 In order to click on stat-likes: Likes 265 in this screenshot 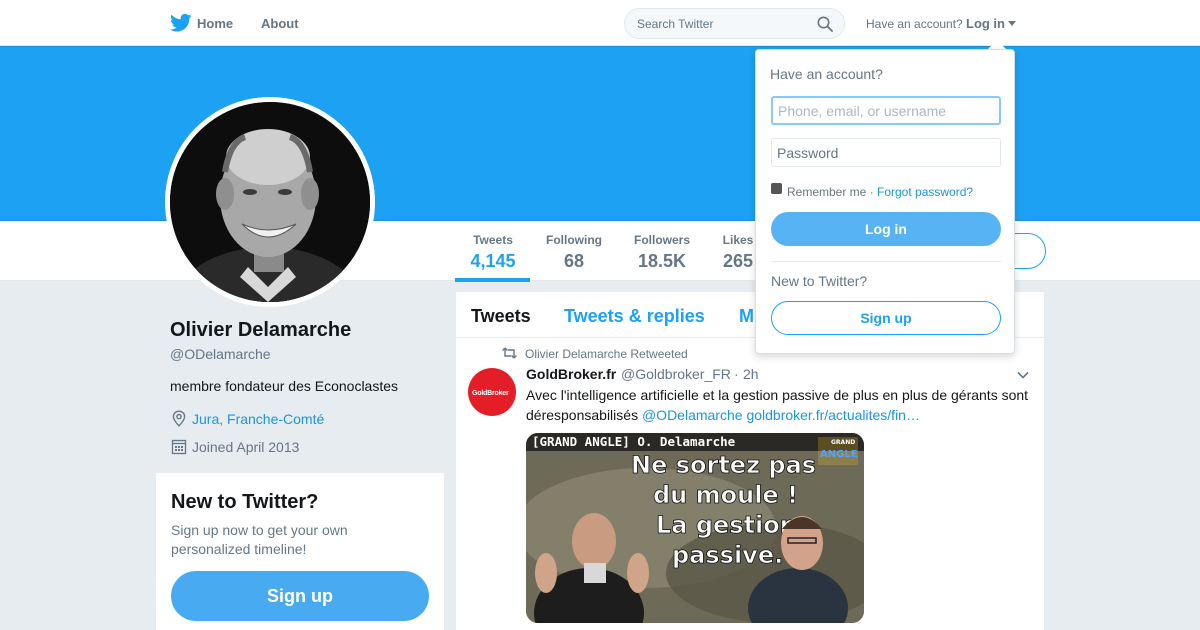, I will do `click(738, 252)`.